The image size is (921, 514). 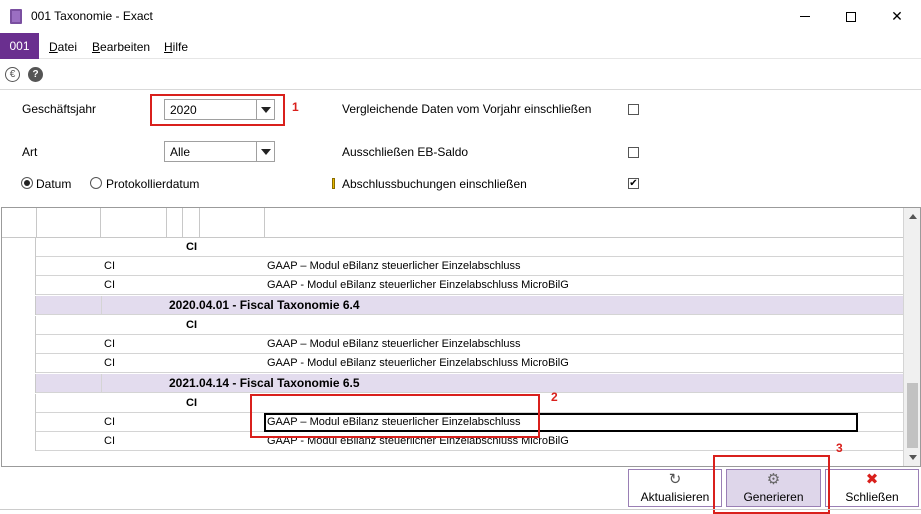 I want to click on euro-icon: €, so click(x=12, y=74).